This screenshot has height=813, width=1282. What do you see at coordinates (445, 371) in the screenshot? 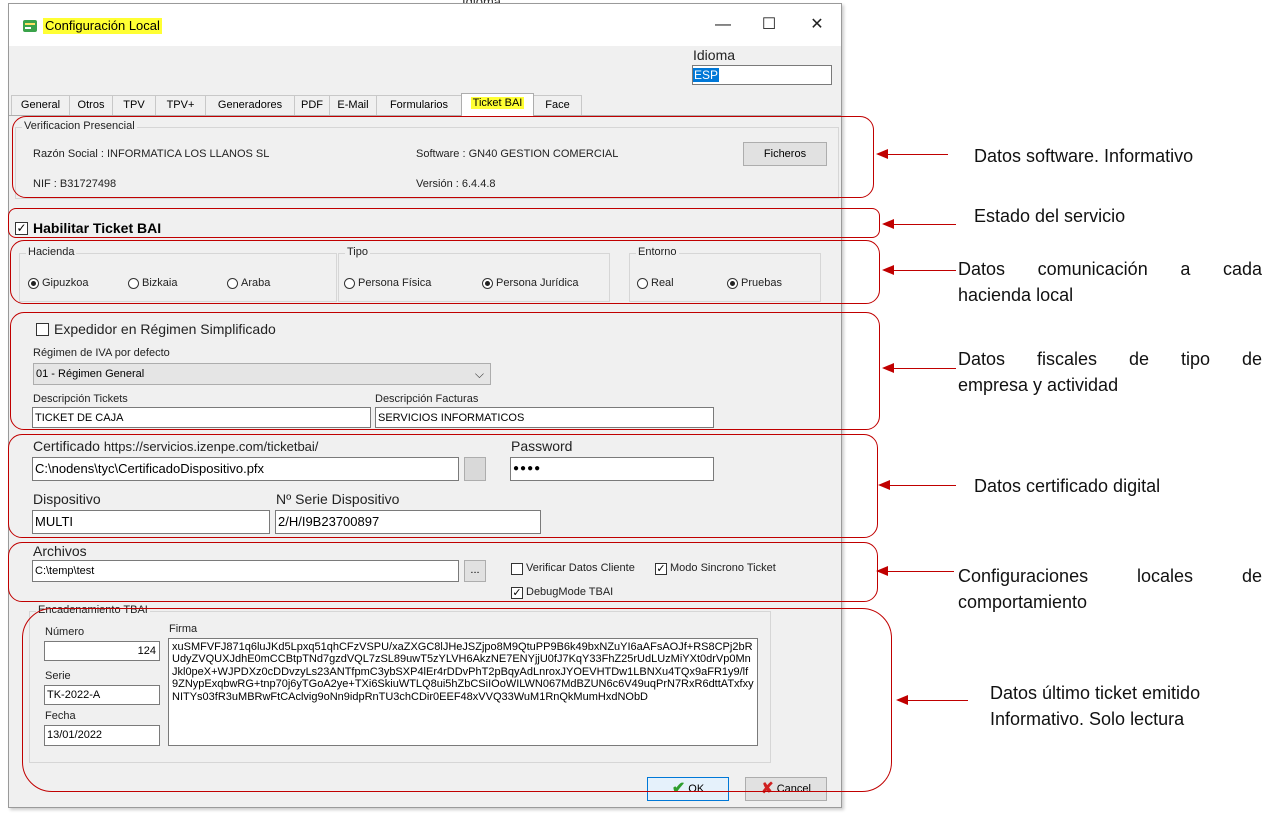
I see `annotation-box-fiscal` at bounding box center [445, 371].